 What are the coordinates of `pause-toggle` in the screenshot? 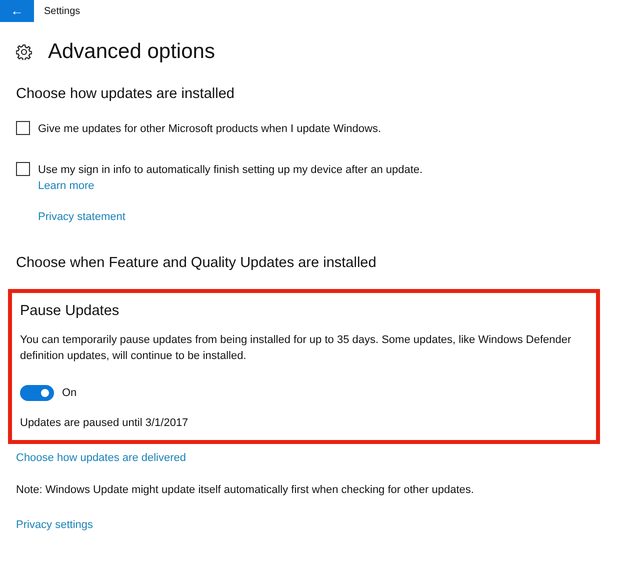 It's located at (37, 392).